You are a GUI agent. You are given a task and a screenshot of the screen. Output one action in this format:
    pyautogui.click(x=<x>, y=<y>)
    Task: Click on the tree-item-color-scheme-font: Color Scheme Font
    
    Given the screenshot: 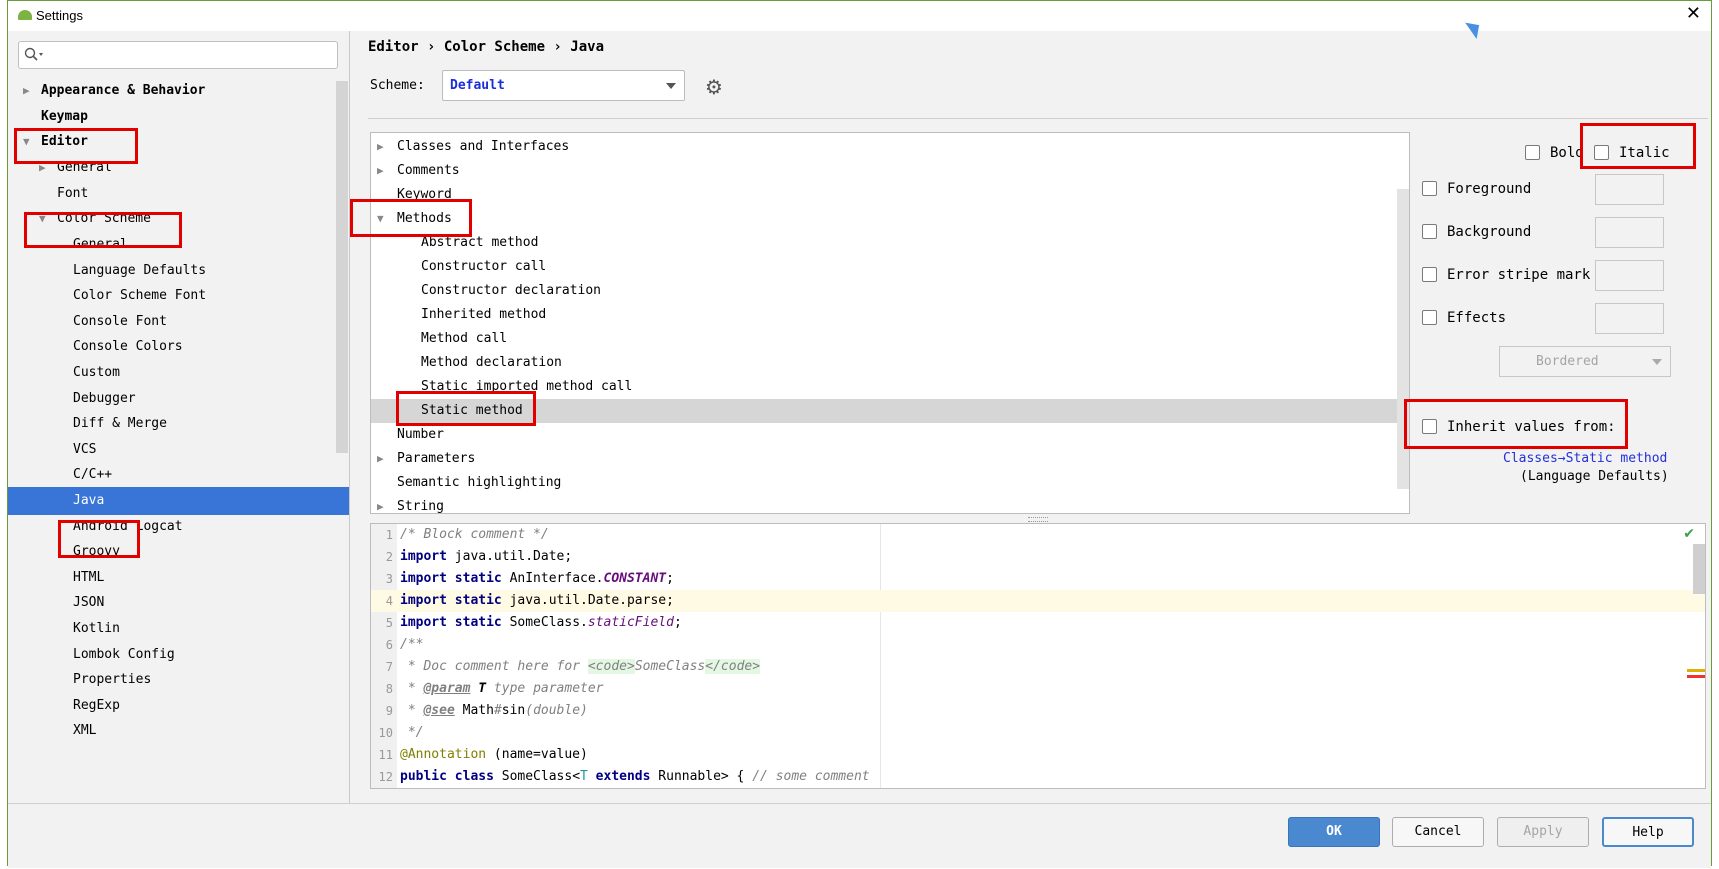 What is the action you would take?
    pyautogui.click(x=178, y=296)
    